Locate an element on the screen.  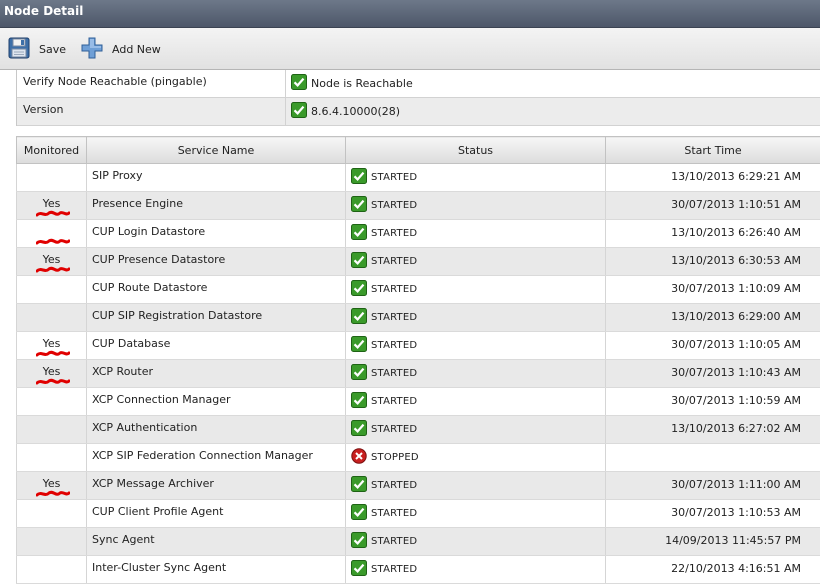
cell-service-name: Presence Engine is located at coordinates (216, 205).